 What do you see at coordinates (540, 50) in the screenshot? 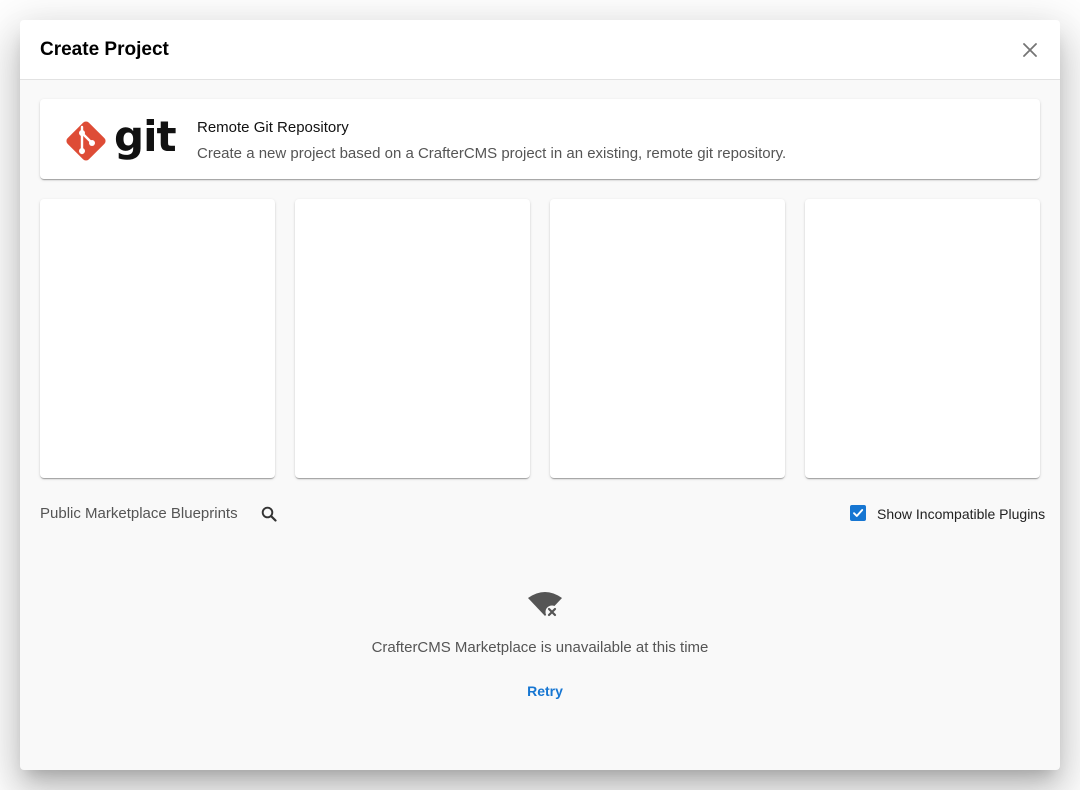
I see `dialog-header: Create Project` at bounding box center [540, 50].